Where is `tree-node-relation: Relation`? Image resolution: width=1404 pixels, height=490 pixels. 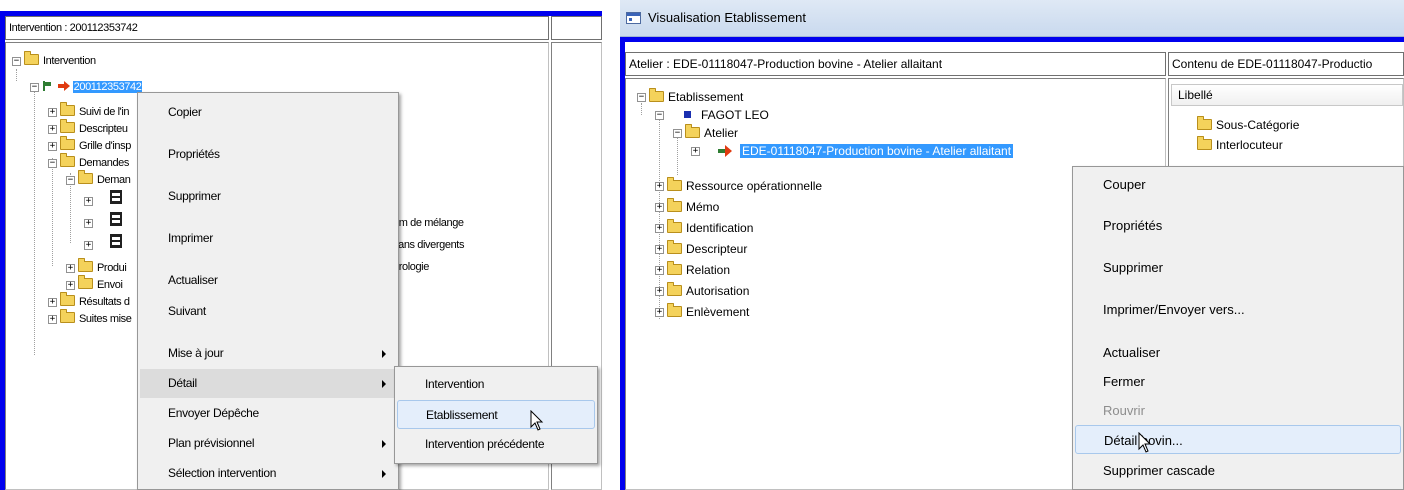
tree-node-relation: Relation is located at coordinates (698, 269).